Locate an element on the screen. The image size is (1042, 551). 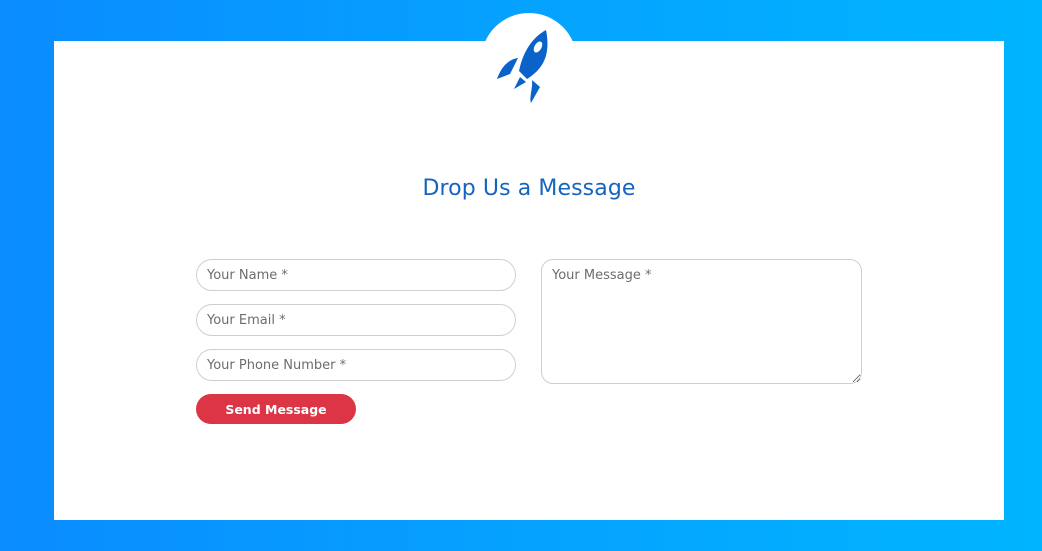
email-input is located at coordinates (356, 320).